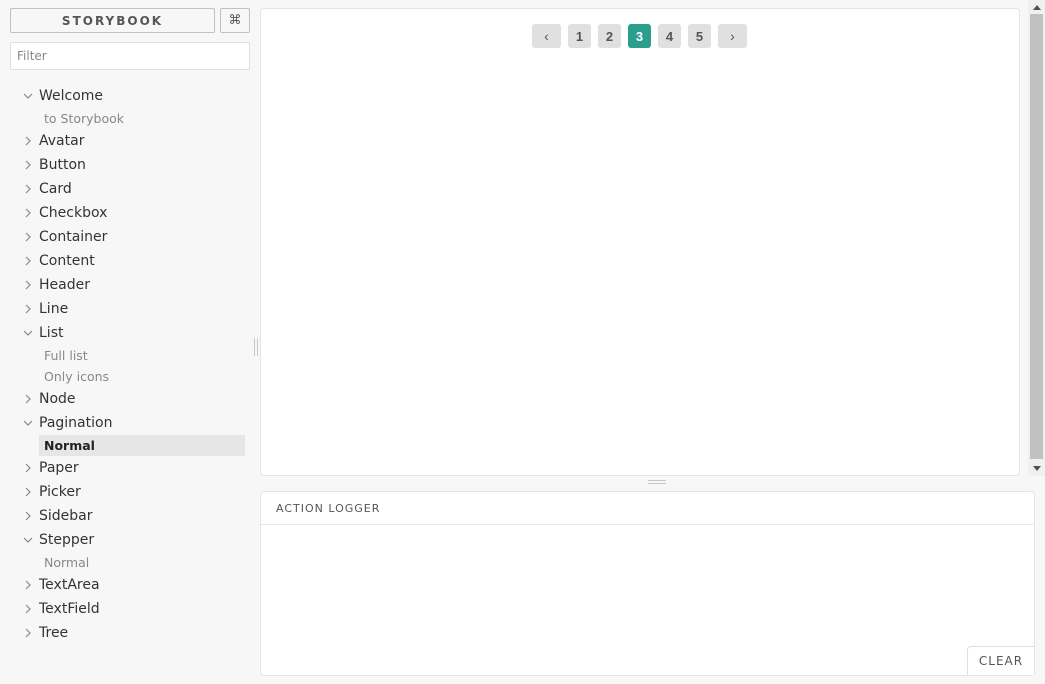  I want to click on sidebar-item-tree: Tree, so click(127, 633).